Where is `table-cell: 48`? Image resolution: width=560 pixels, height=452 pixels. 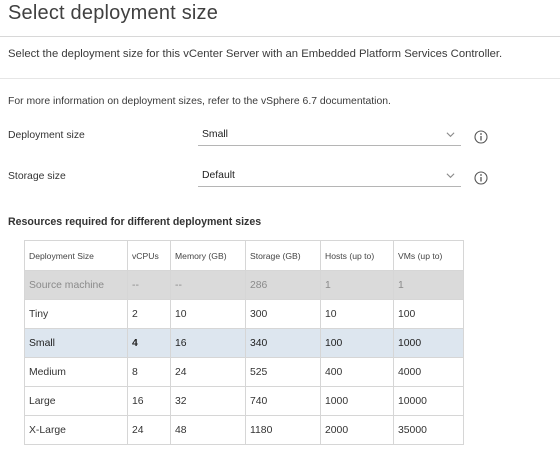 table-cell: 48 is located at coordinates (208, 430).